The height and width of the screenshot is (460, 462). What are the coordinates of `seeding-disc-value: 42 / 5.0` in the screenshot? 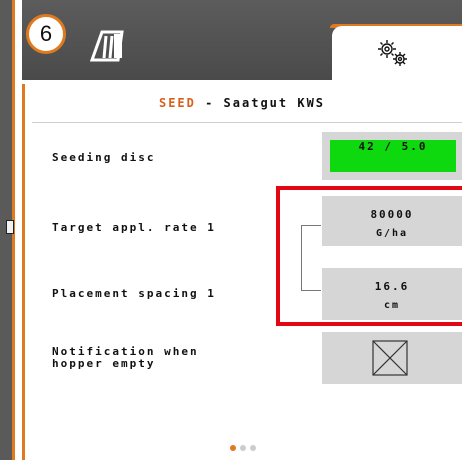 It's located at (393, 156).